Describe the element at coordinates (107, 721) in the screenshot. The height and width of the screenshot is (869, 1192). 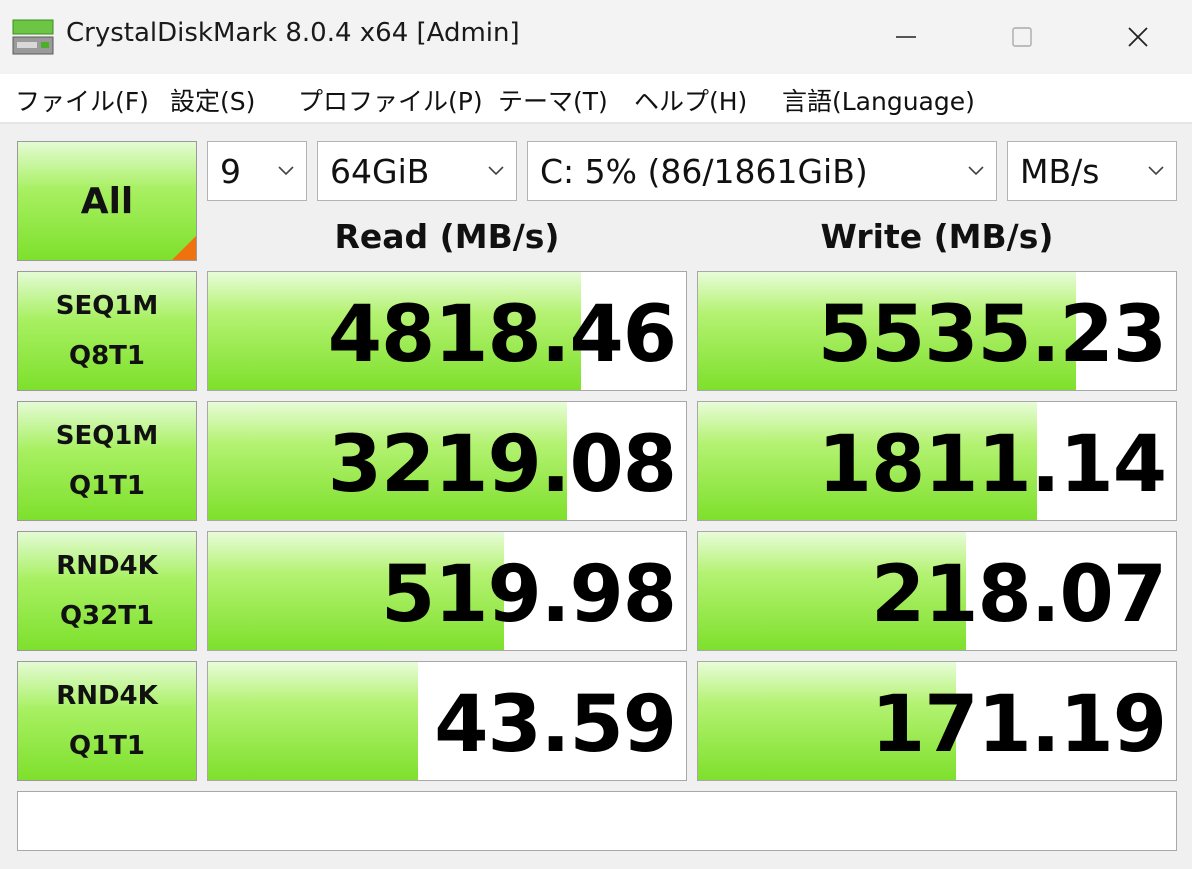
I see `test-button-rnd4k-q1t1: RND4K Q1T1` at that location.